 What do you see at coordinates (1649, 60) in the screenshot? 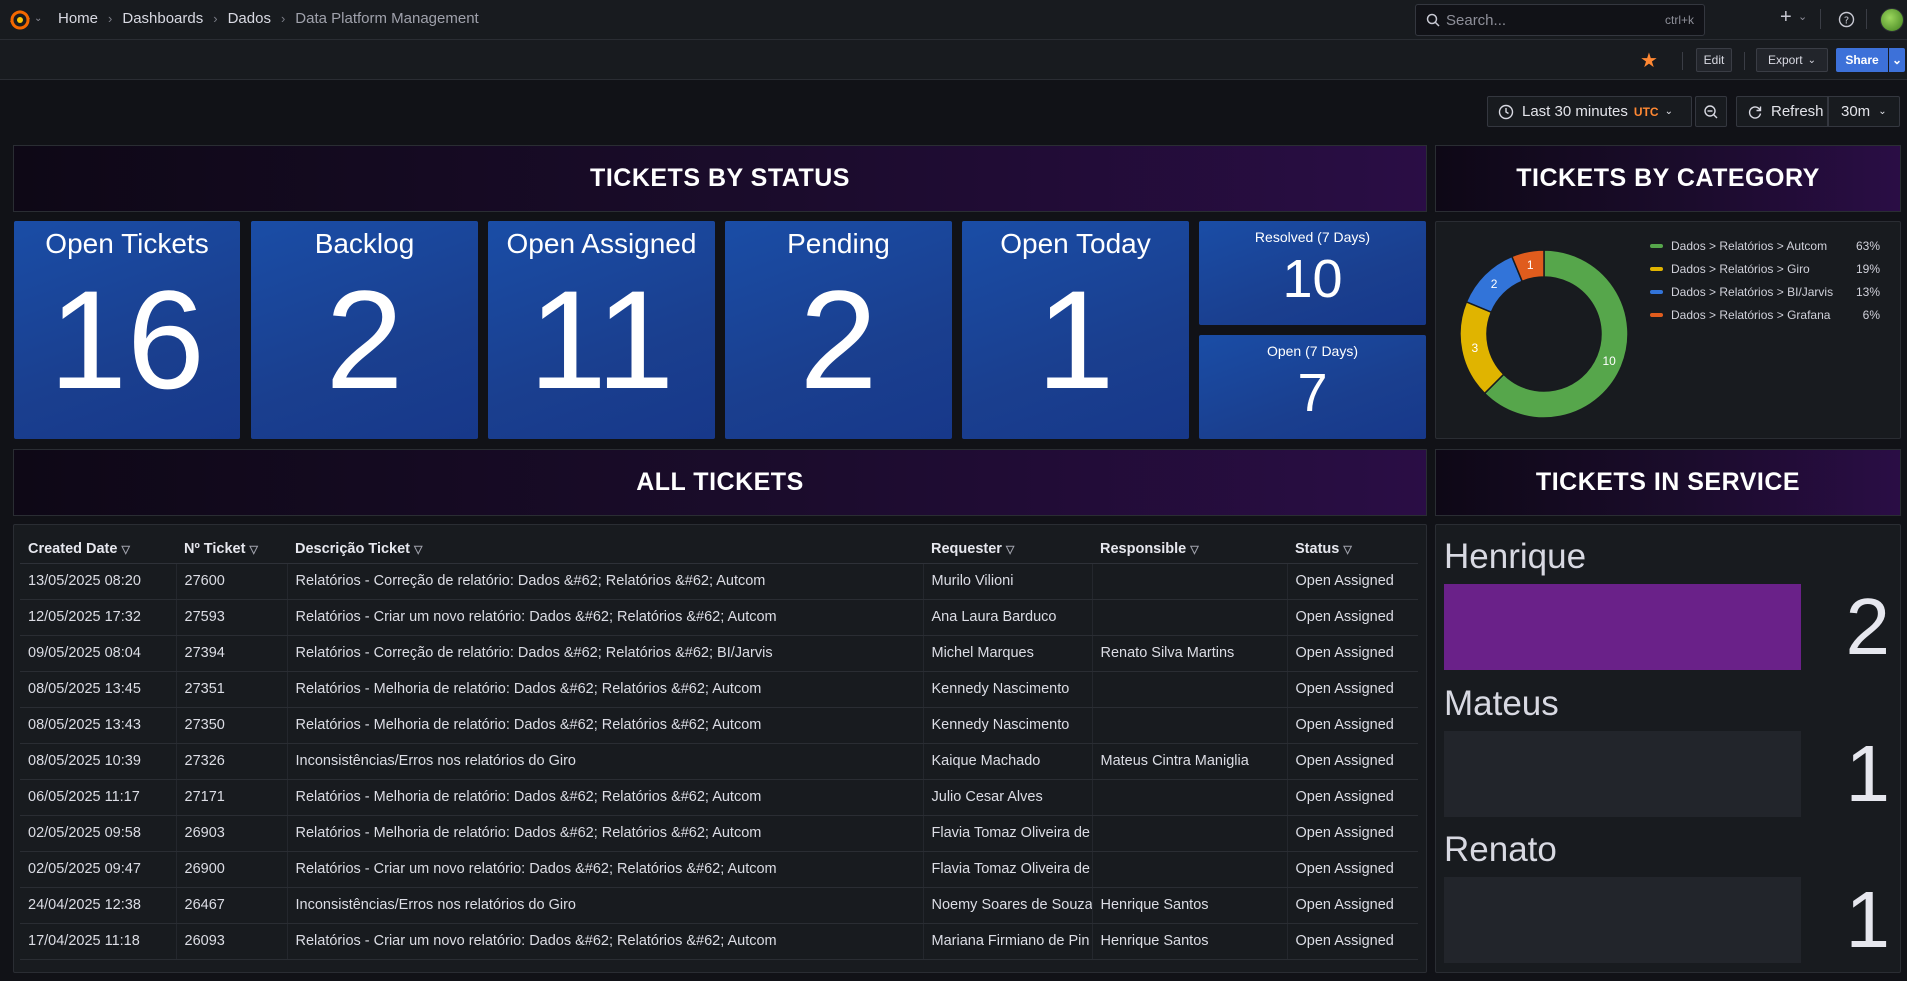
I see `favorite-star-icon: ★` at bounding box center [1649, 60].